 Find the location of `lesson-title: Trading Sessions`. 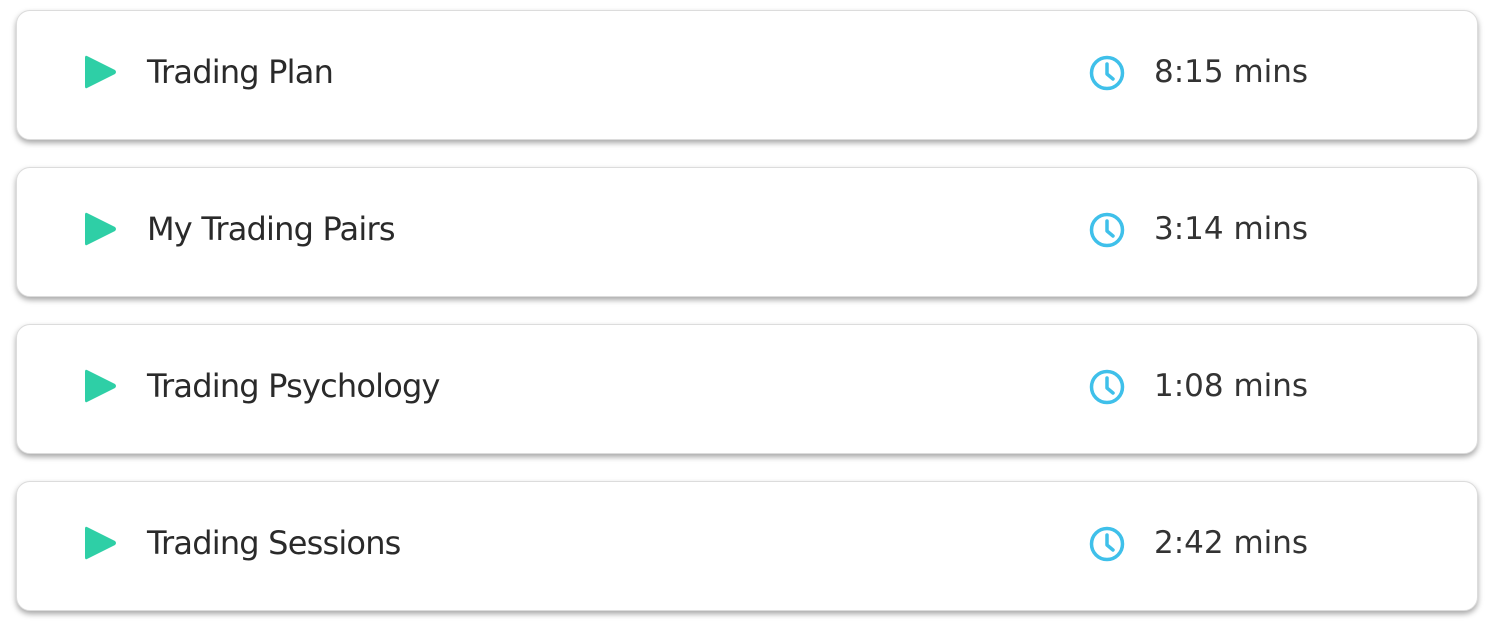

lesson-title: Trading Sessions is located at coordinates (274, 543).